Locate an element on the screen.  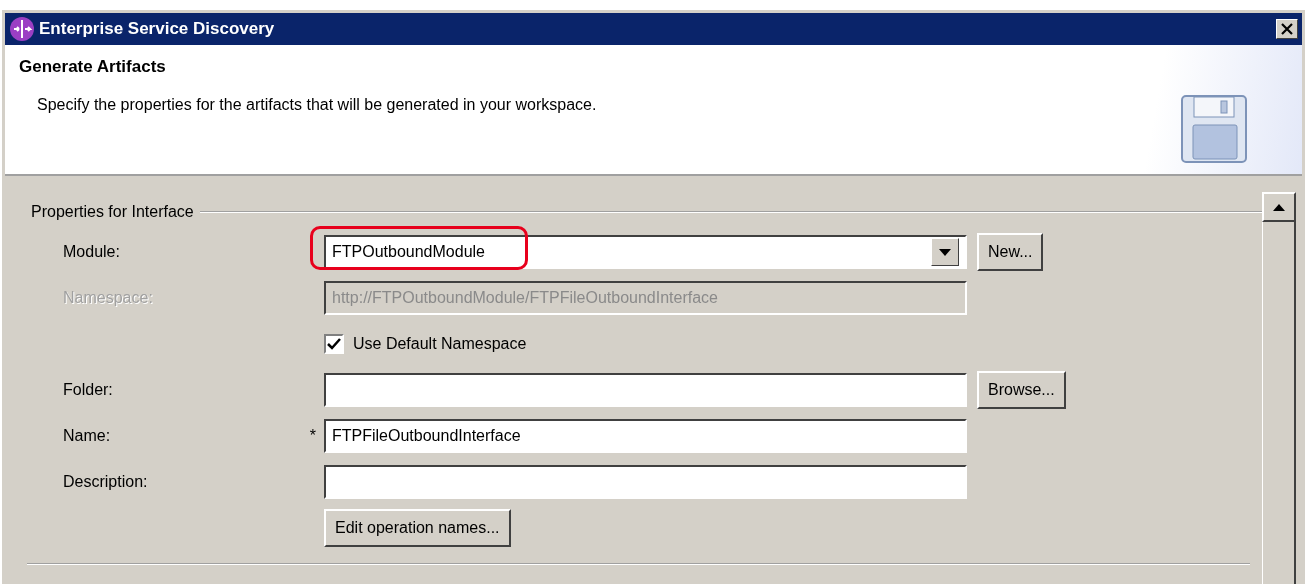
field-label: Name: is located at coordinates (87, 436).